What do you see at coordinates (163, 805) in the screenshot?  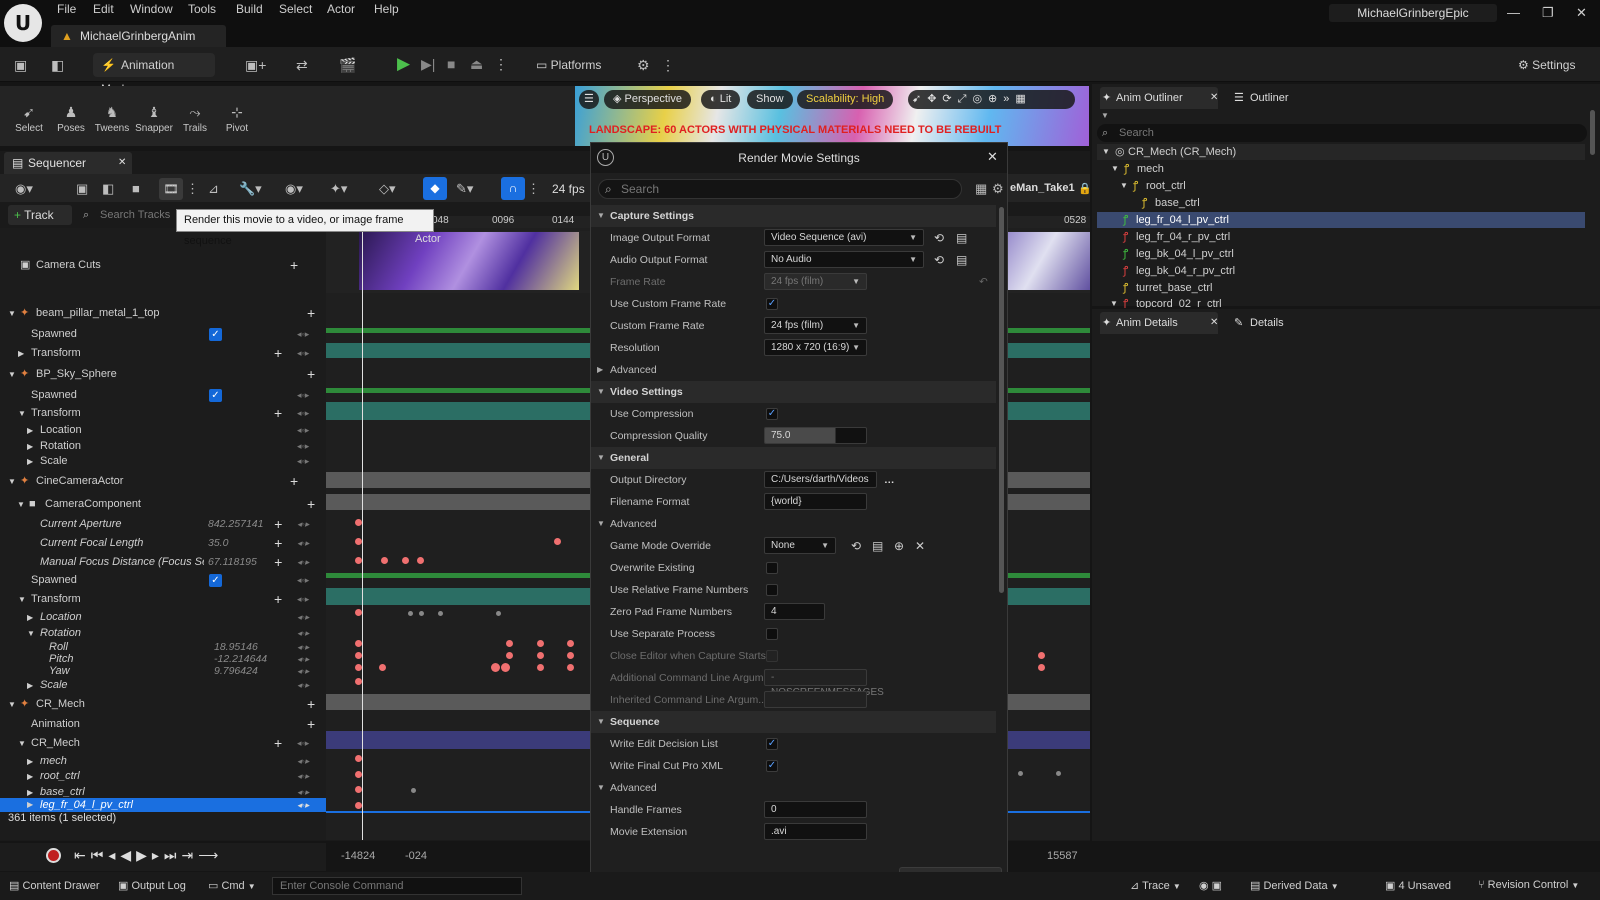 I see `track-row-selected: ▶ leg_fr_04_l_pv_ctrl ◂◦▸` at bounding box center [163, 805].